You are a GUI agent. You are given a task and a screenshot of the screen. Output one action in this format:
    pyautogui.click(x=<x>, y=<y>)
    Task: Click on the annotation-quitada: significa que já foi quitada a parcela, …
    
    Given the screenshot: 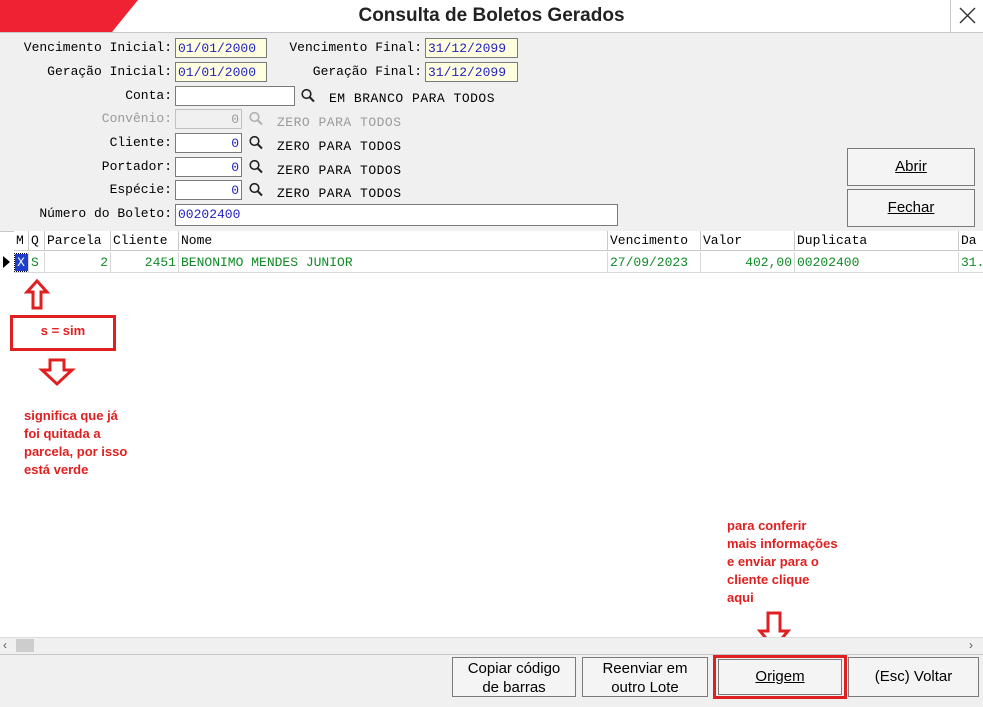 What is the action you would take?
    pyautogui.click(x=75, y=443)
    